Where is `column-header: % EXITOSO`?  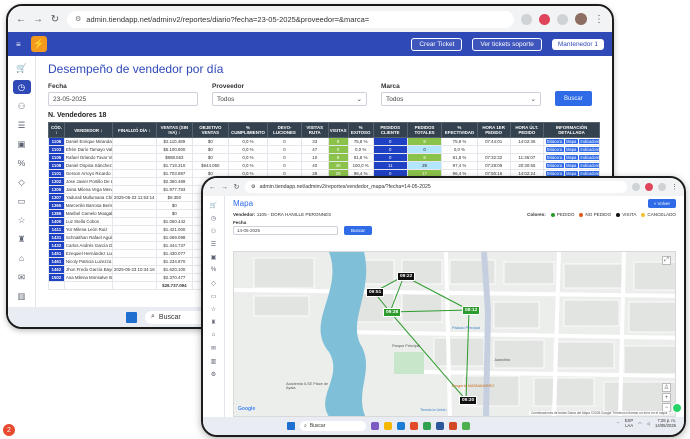 column-header: % EXITOSO is located at coordinates (360, 130).